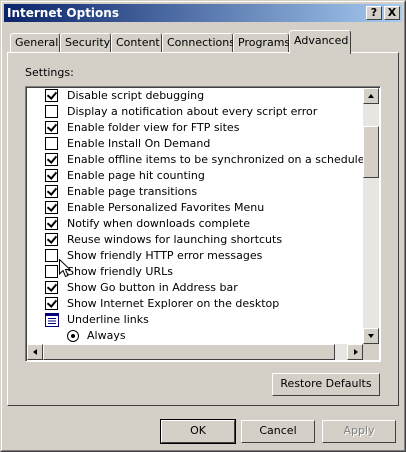 The width and height of the screenshot is (406, 452). I want to click on title-bar: Internet Options ? X, so click(203, 13).